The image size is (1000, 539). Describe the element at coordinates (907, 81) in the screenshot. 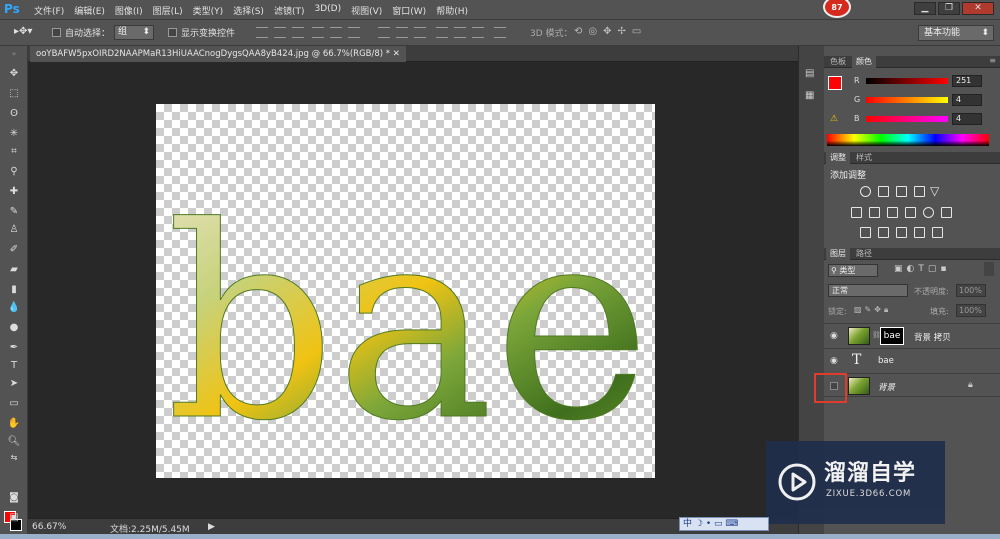

I see `red-slider` at that location.